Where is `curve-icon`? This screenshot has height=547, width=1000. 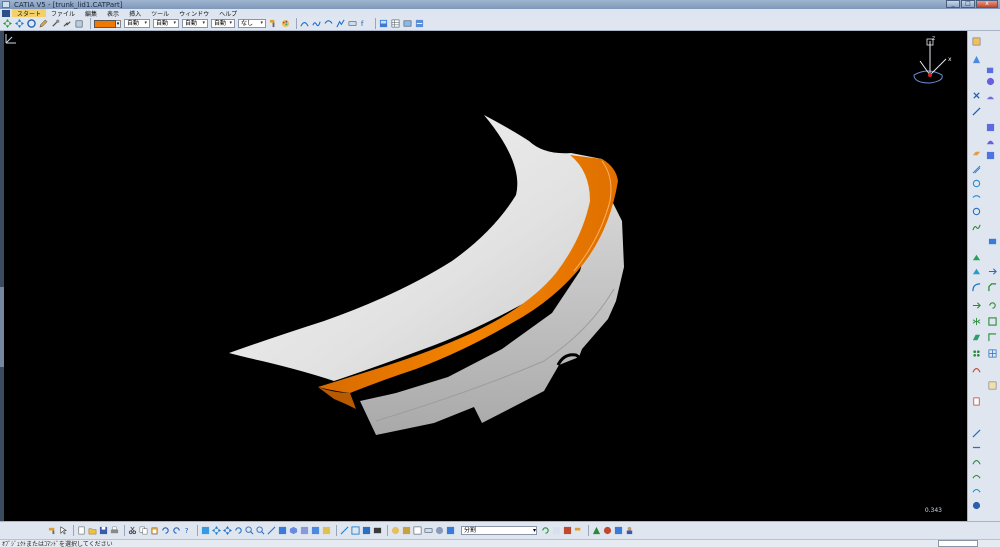 curve-icon is located at coordinates (316, 23).